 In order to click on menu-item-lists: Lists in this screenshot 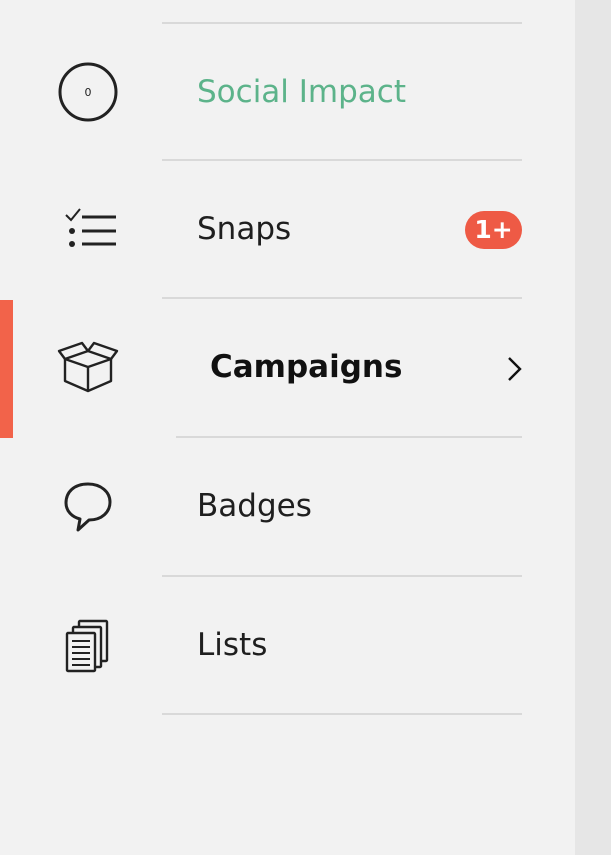, I will do `click(287, 645)`.